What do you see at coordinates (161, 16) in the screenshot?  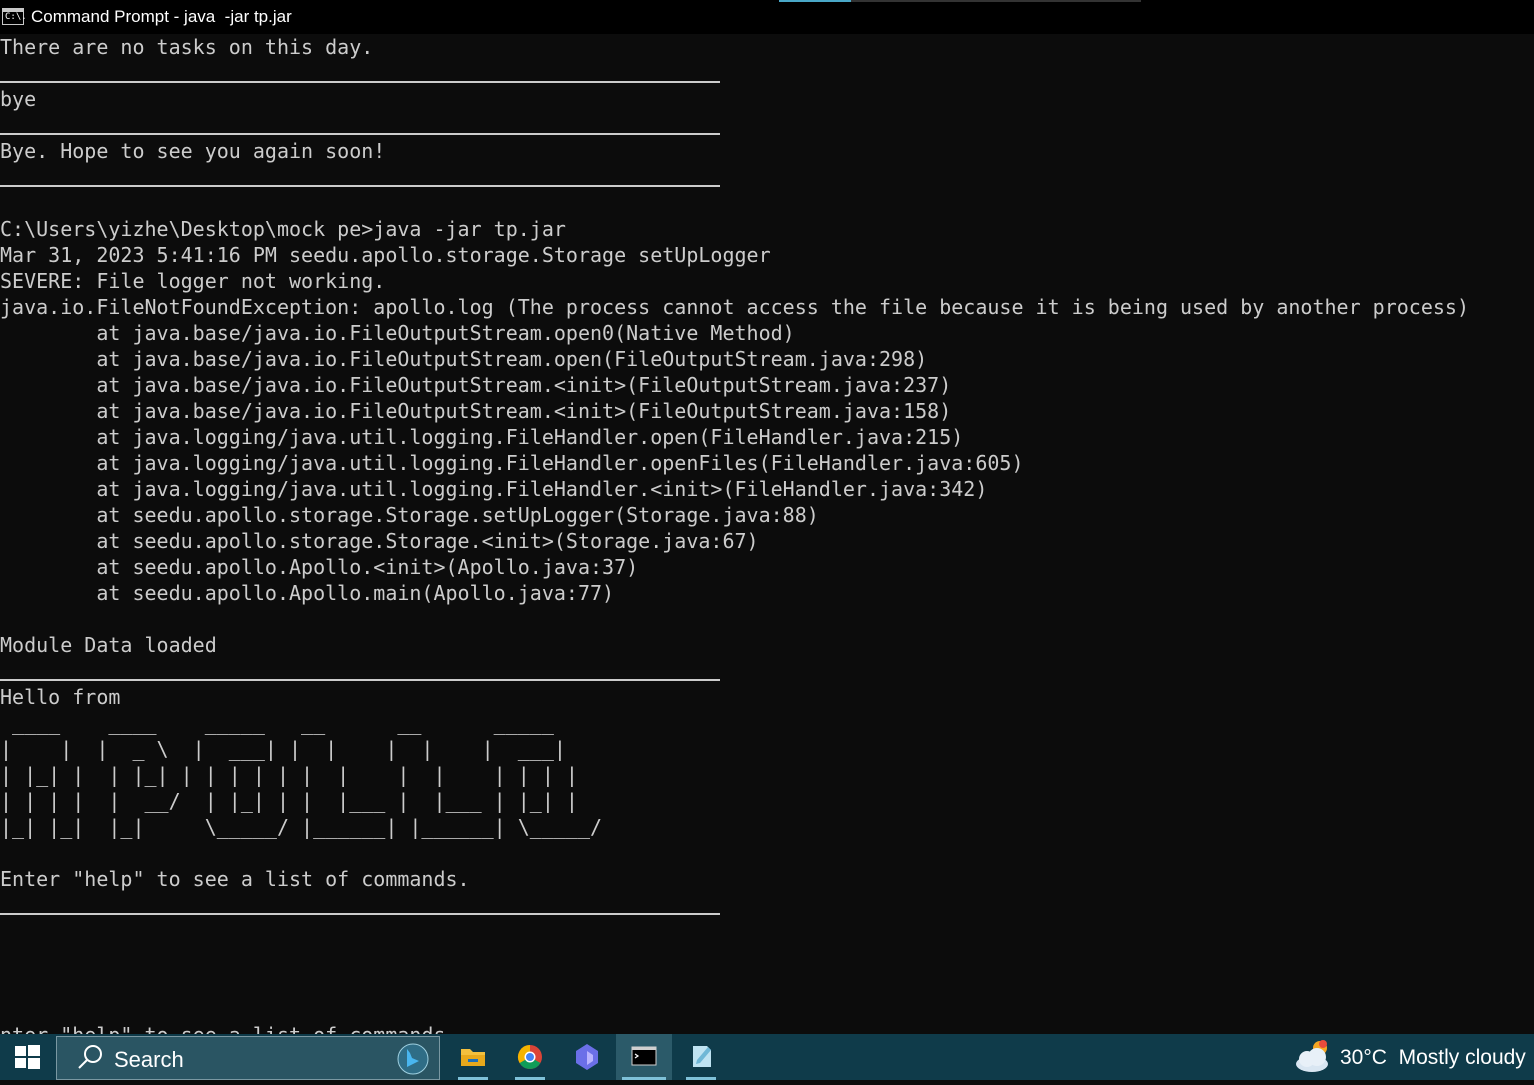 I see `window-title: Command Prompt - java -jar tp.jar` at bounding box center [161, 16].